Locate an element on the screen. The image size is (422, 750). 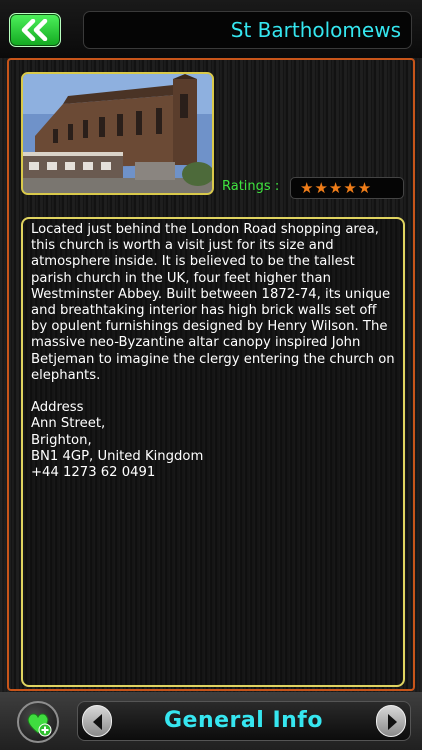
double-chevron-left-icon is located at coordinates (34, 30).